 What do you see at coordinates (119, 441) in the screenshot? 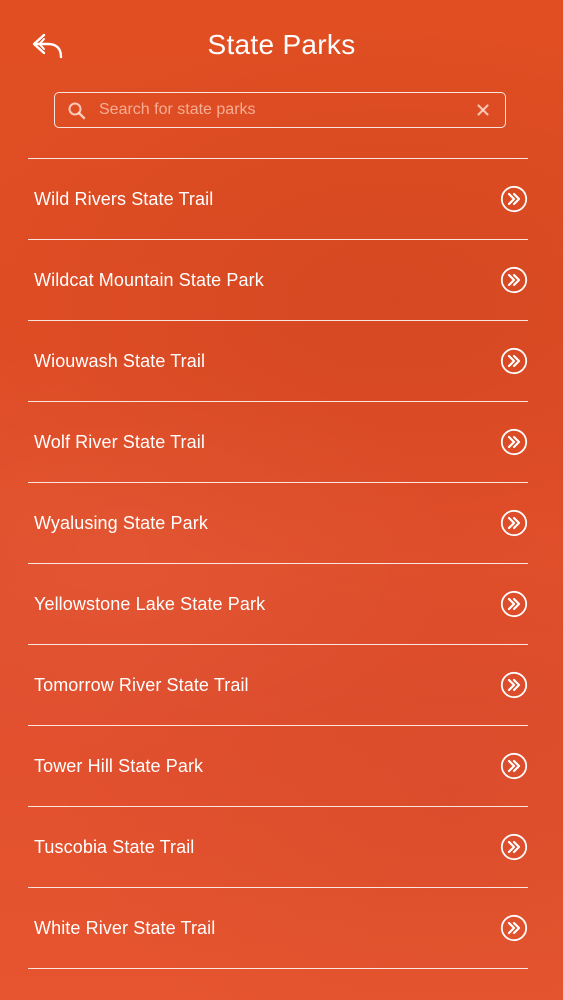
I see `list-item-label: Wolf River State Trail` at bounding box center [119, 441].